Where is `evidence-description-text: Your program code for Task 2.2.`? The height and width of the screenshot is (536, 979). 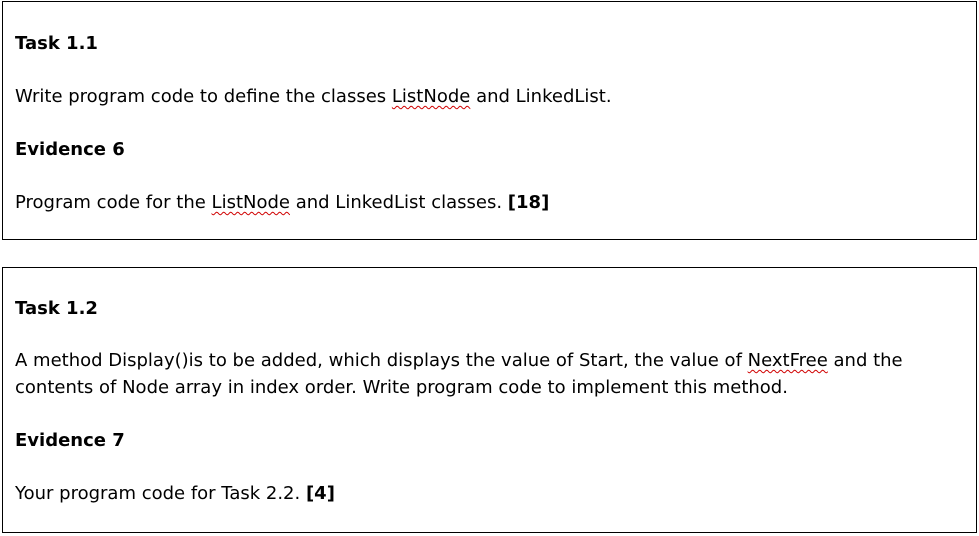 evidence-description-text: Your program code for Task 2.2. is located at coordinates (160, 493).